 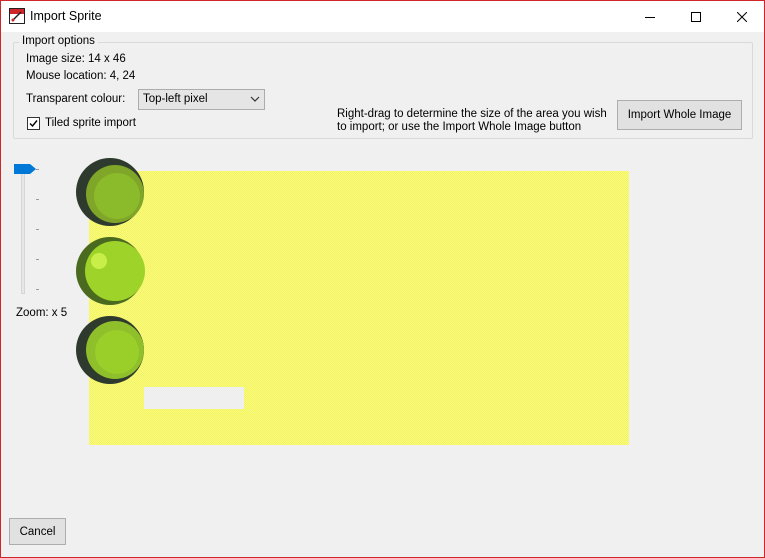 I want to click on close-icon, so click(x=742, y=16).